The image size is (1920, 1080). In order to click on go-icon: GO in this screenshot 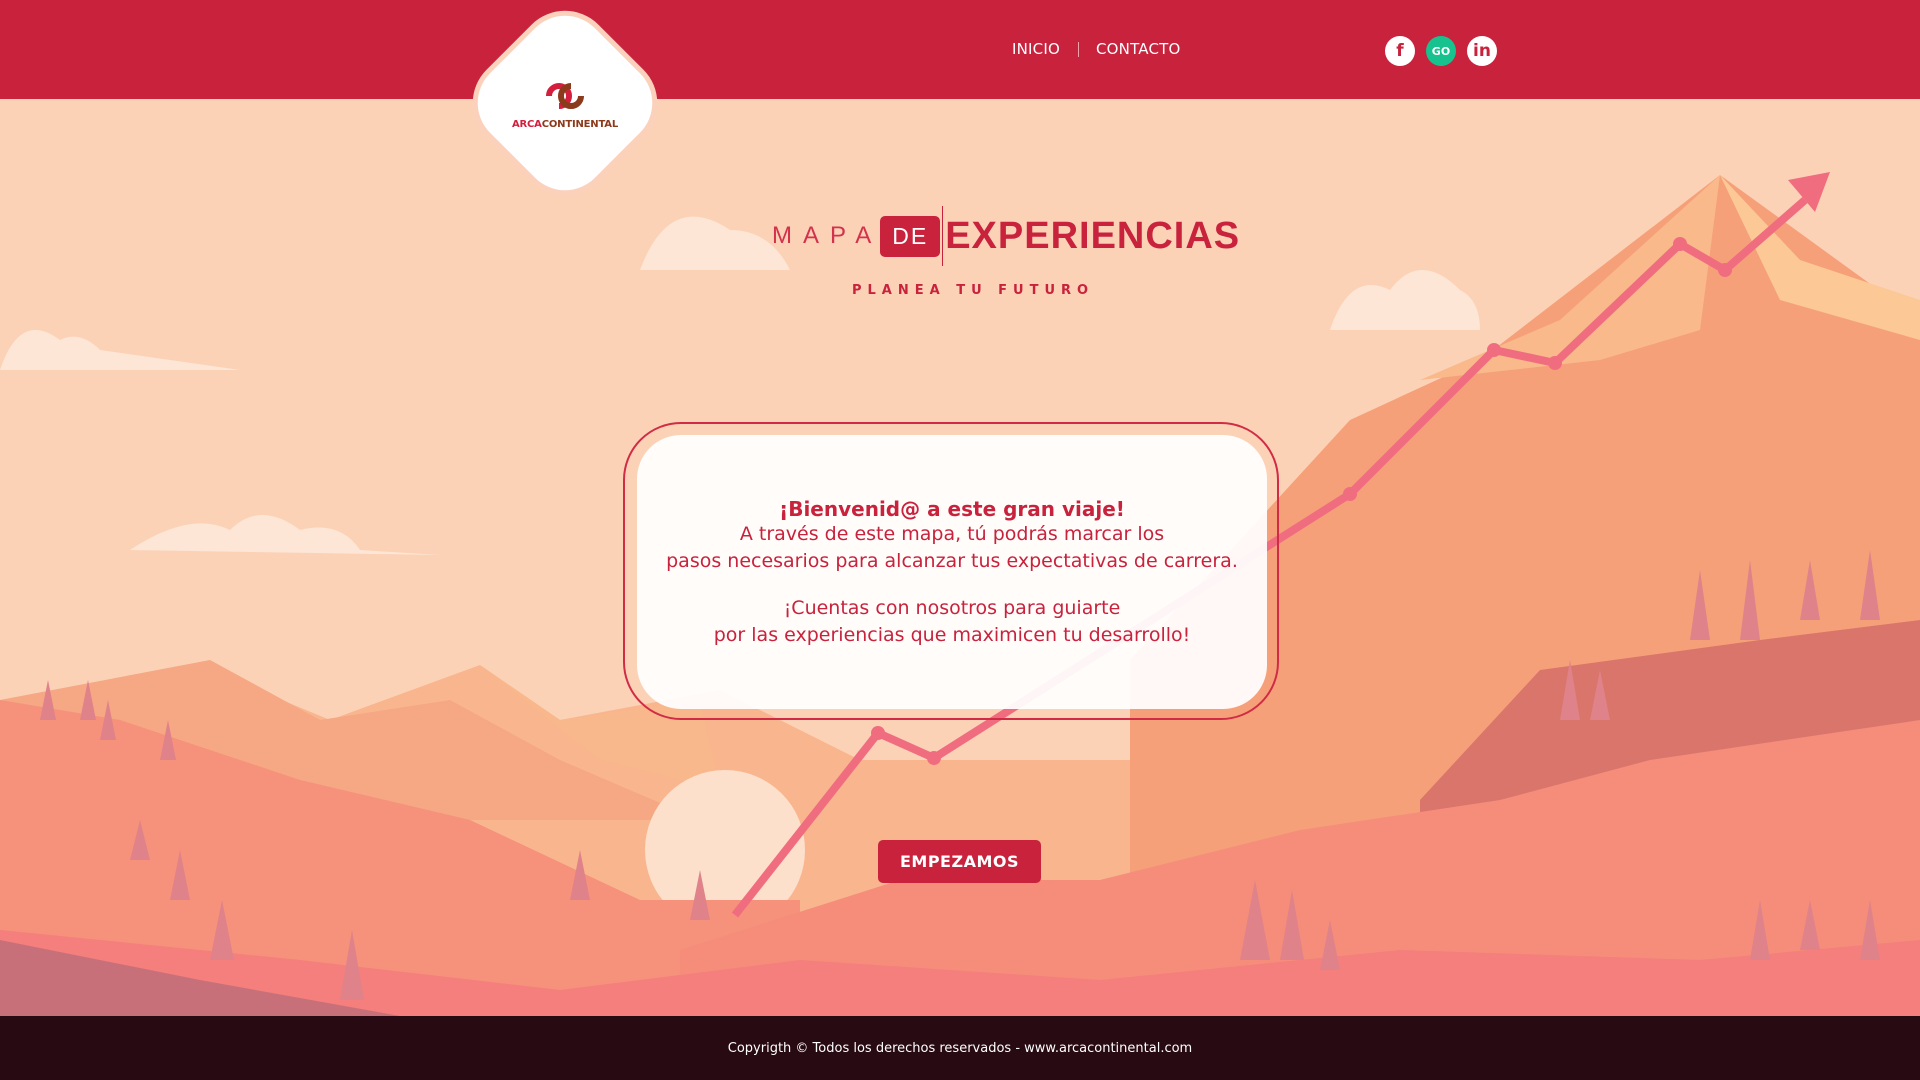, I will do `click(1441, 51)`.